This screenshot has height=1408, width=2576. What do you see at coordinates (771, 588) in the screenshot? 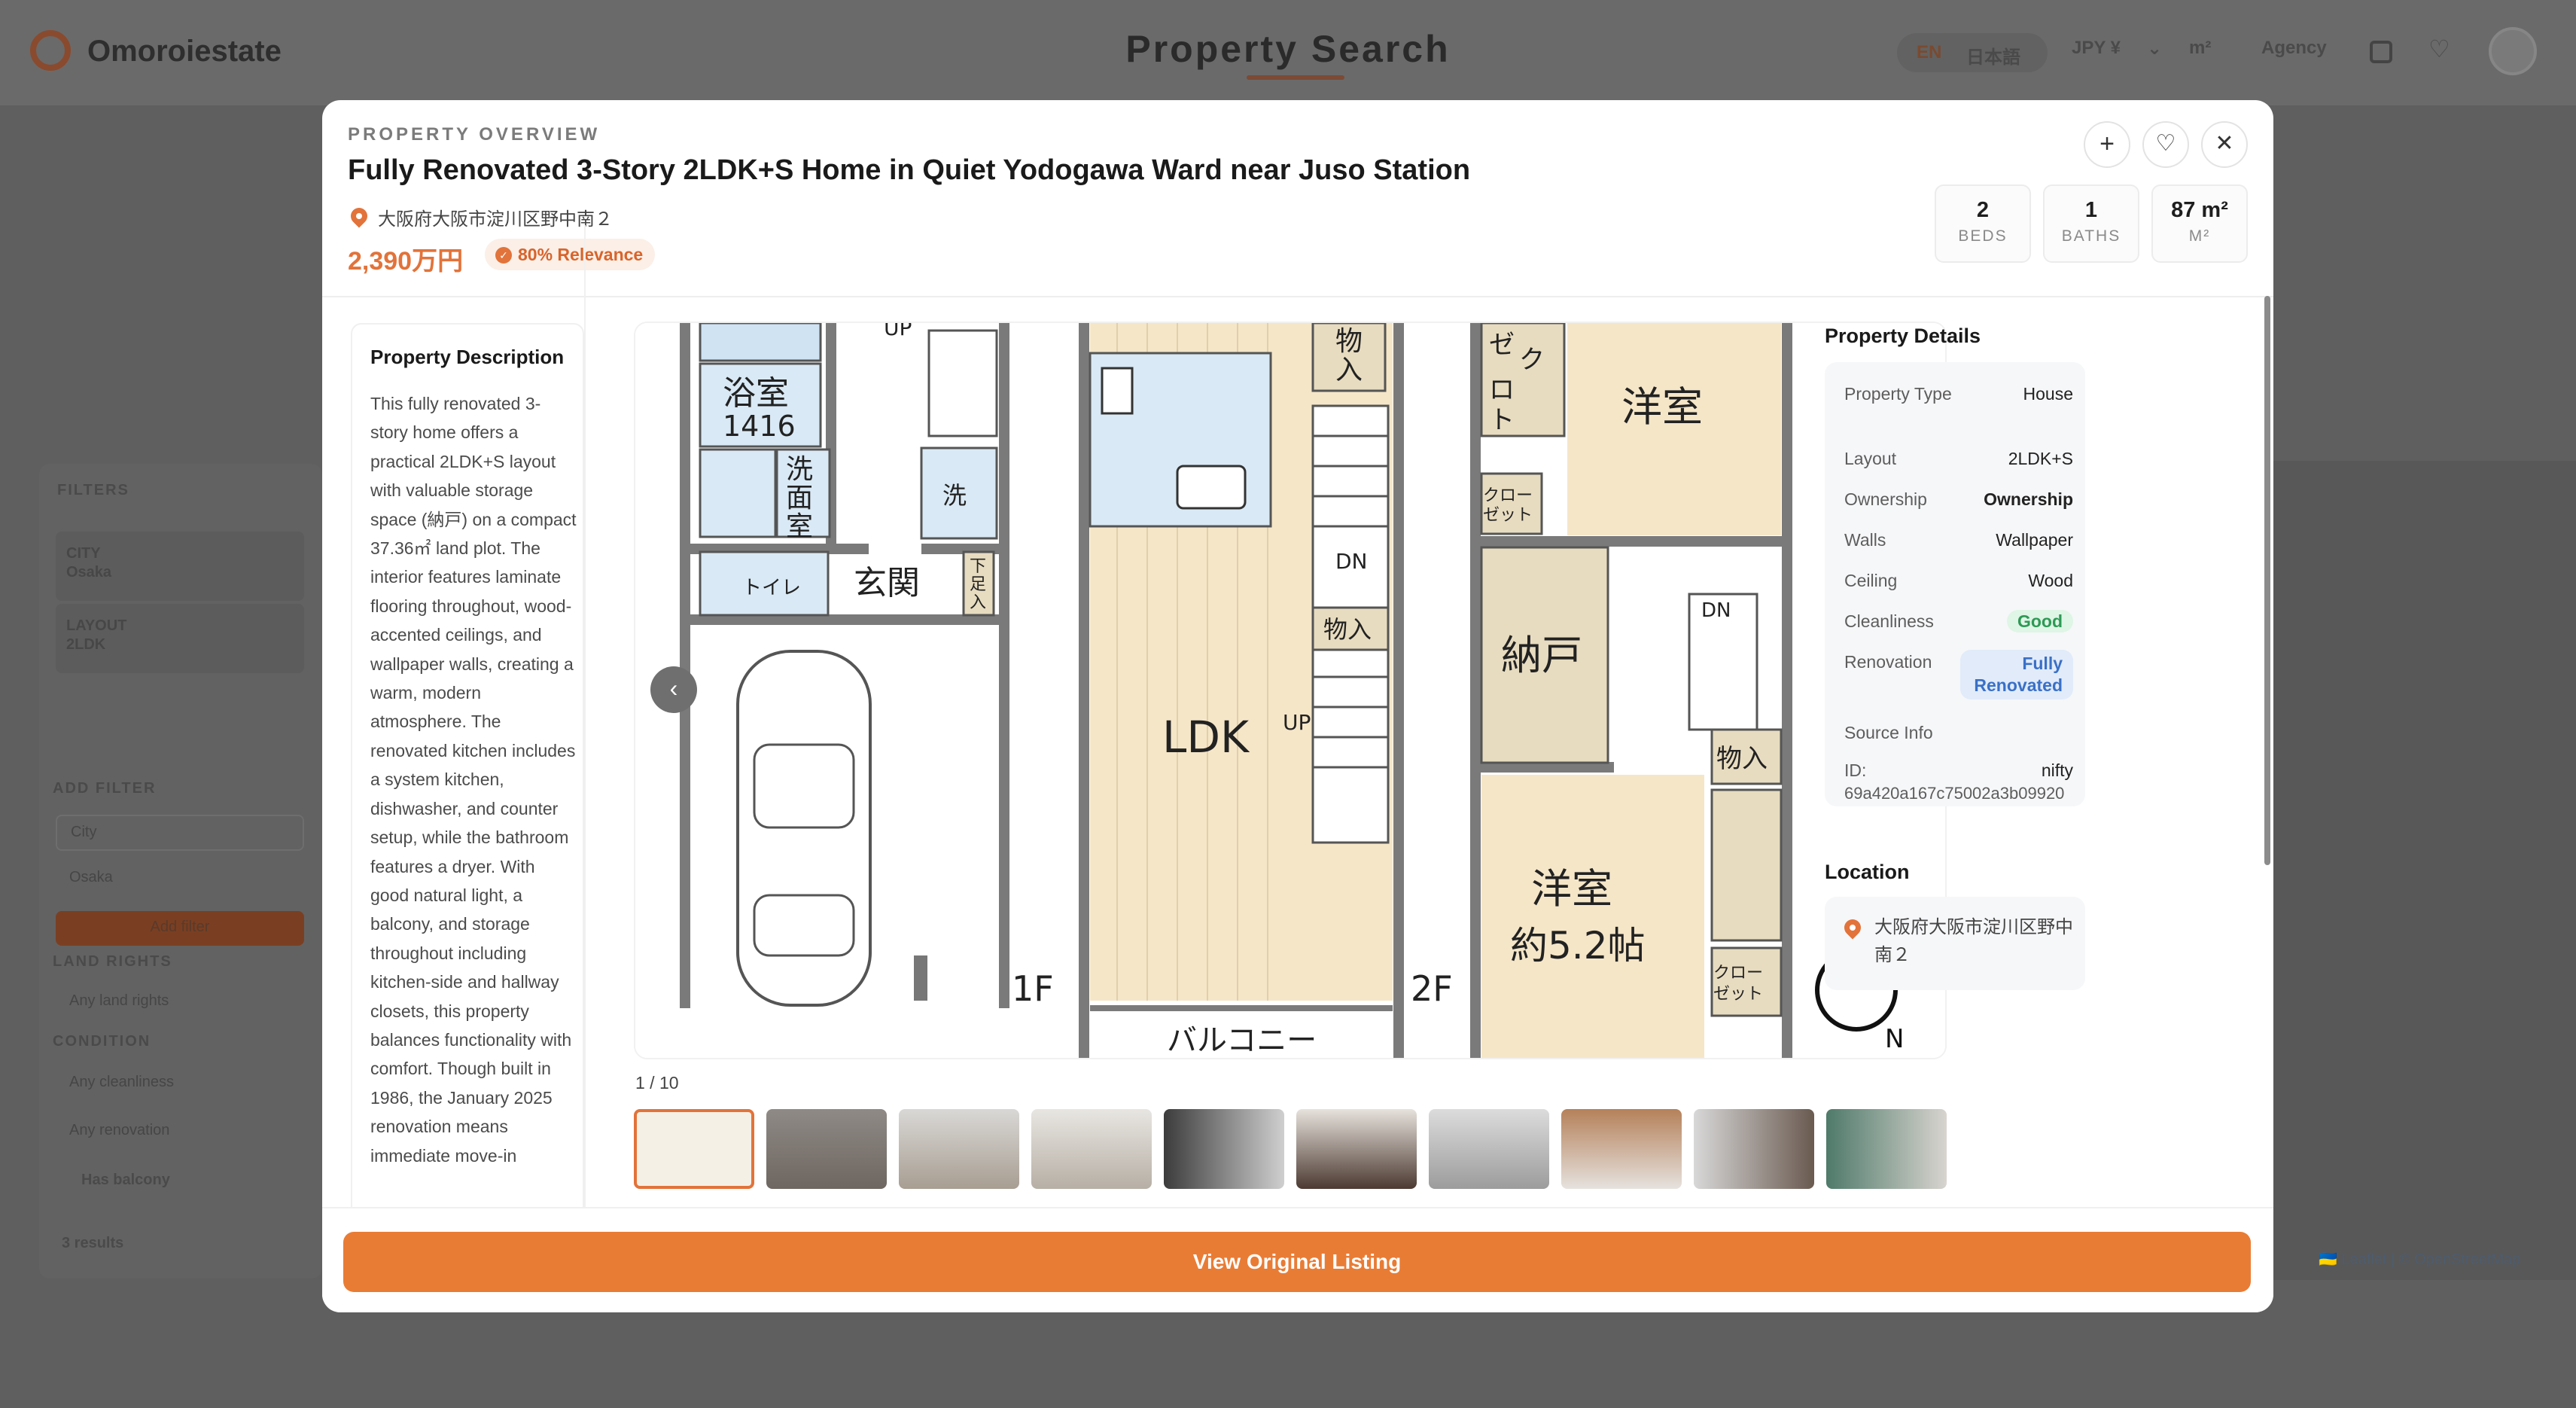
I see `fp-toilet: トイレ` at bounding box center [771, 588].